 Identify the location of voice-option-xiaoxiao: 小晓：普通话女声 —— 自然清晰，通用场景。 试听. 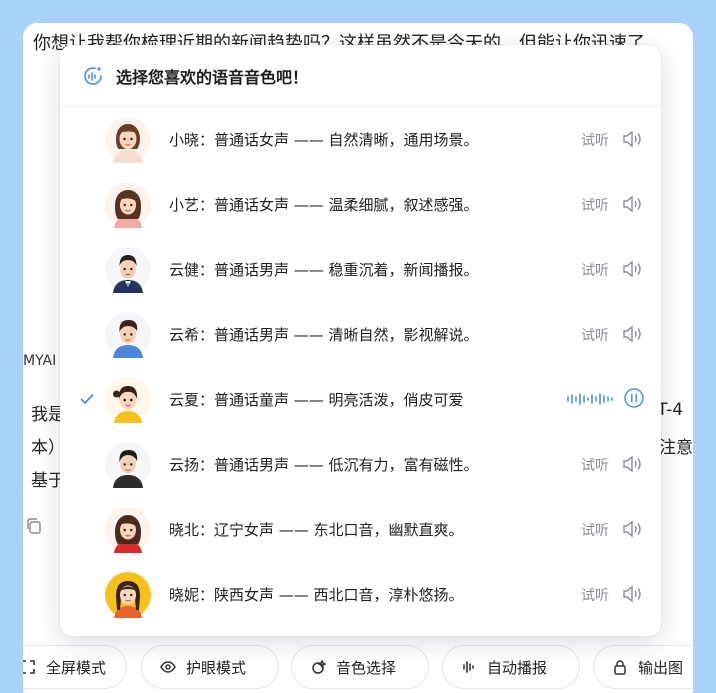
(360, 139).